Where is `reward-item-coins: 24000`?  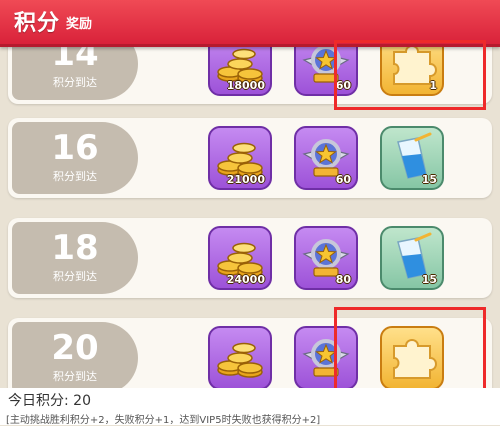
reward-item-coins: 24000 is located at coordinates (240, 258).